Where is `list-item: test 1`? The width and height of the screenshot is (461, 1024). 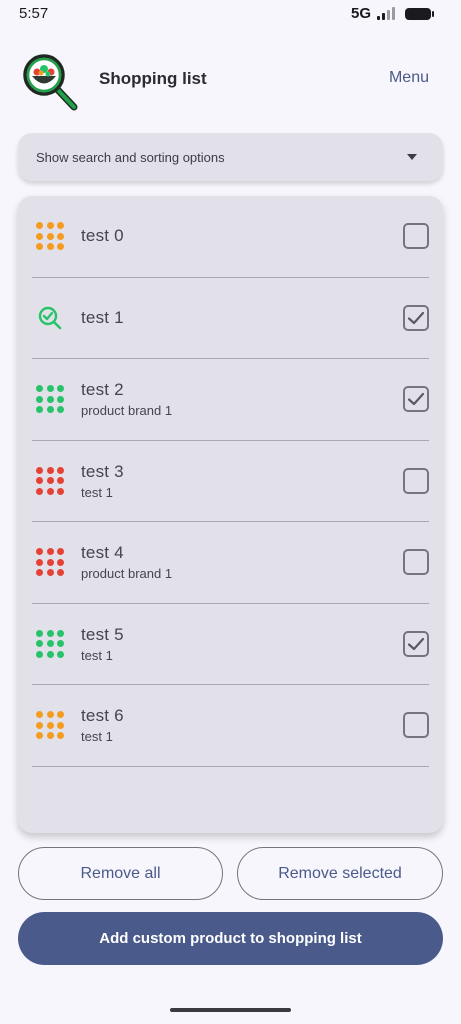
list-item: test 1 is located at coordinates (230, 318).